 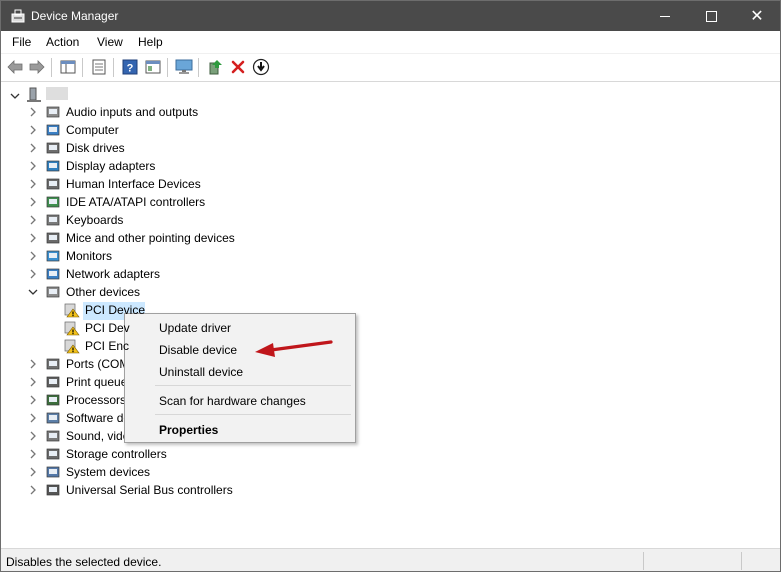 I want to click on ctx-scan-hardware: Scan for hardware changes, so click(x=232, y=401).